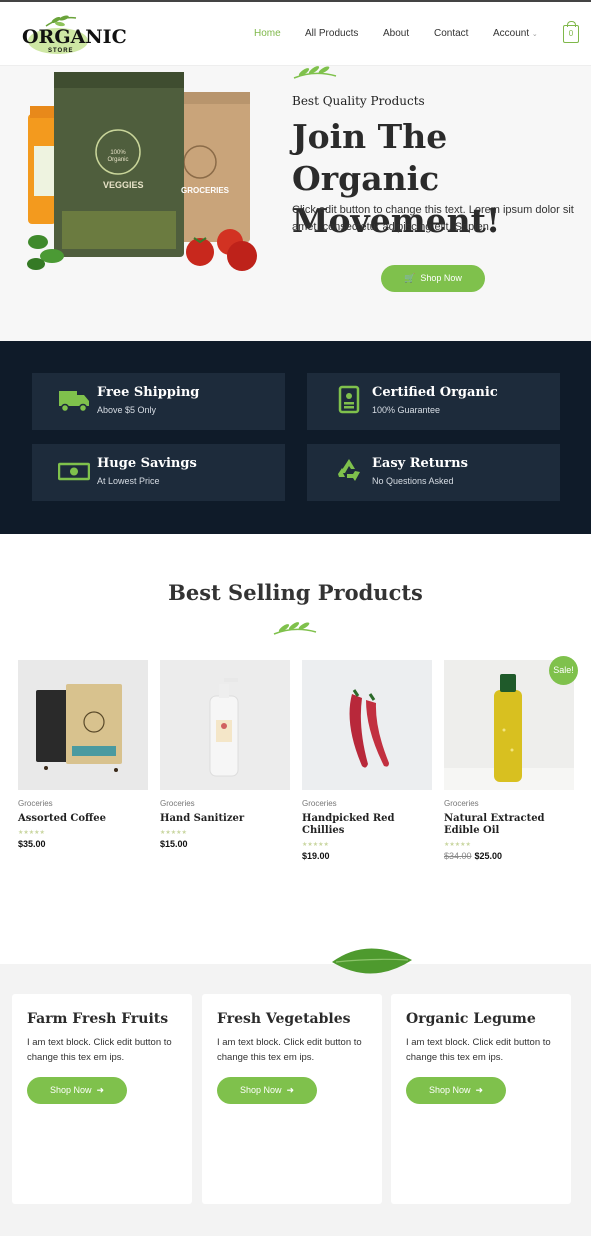  Describe the element at coordinates (358, 101) in the screenshot. I see `hero-subtitle: Best Quality Products` at that location.